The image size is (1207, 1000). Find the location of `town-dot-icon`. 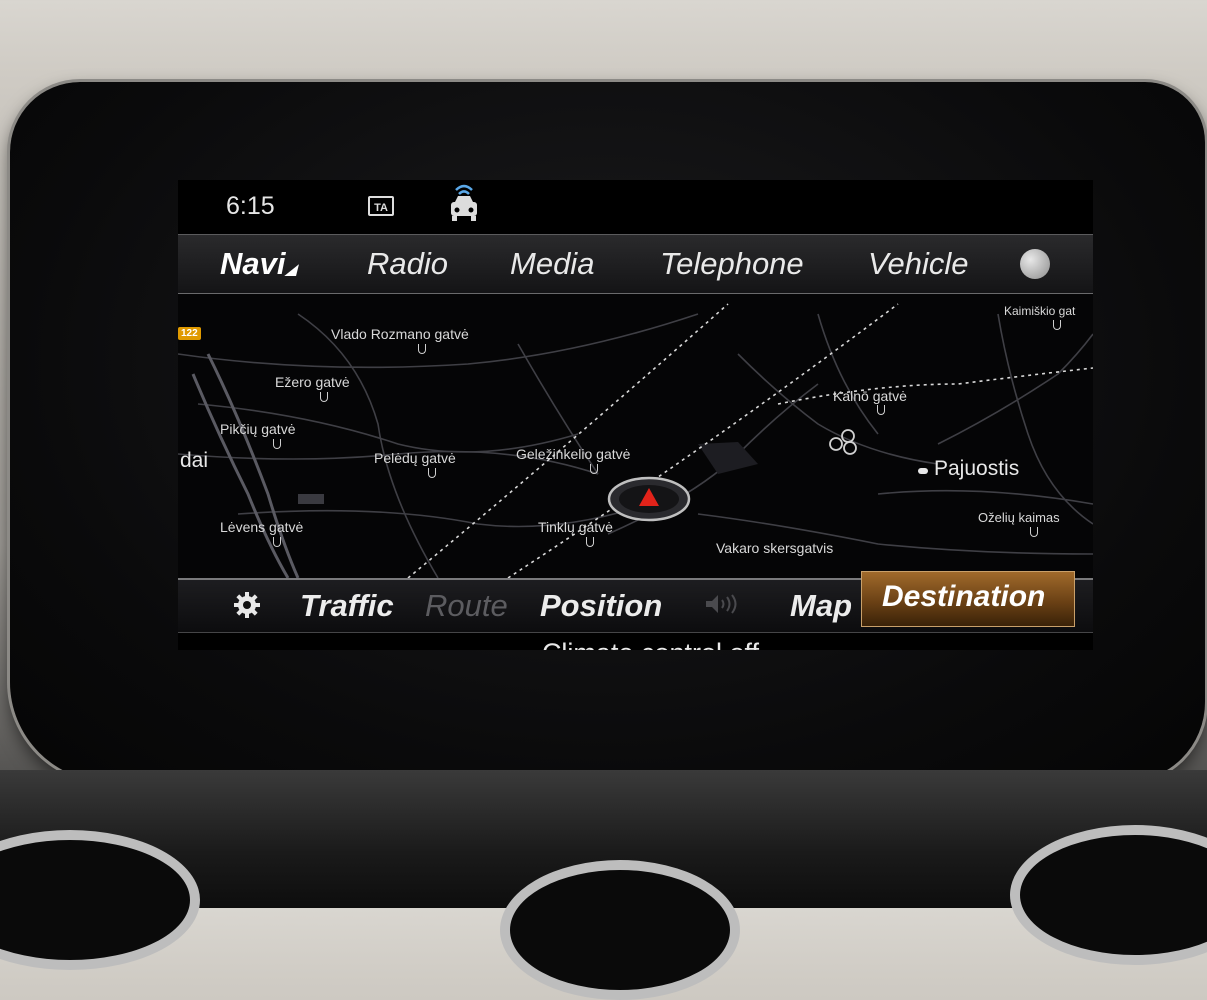

town-dot-icon is located at coordinates (923, 471).